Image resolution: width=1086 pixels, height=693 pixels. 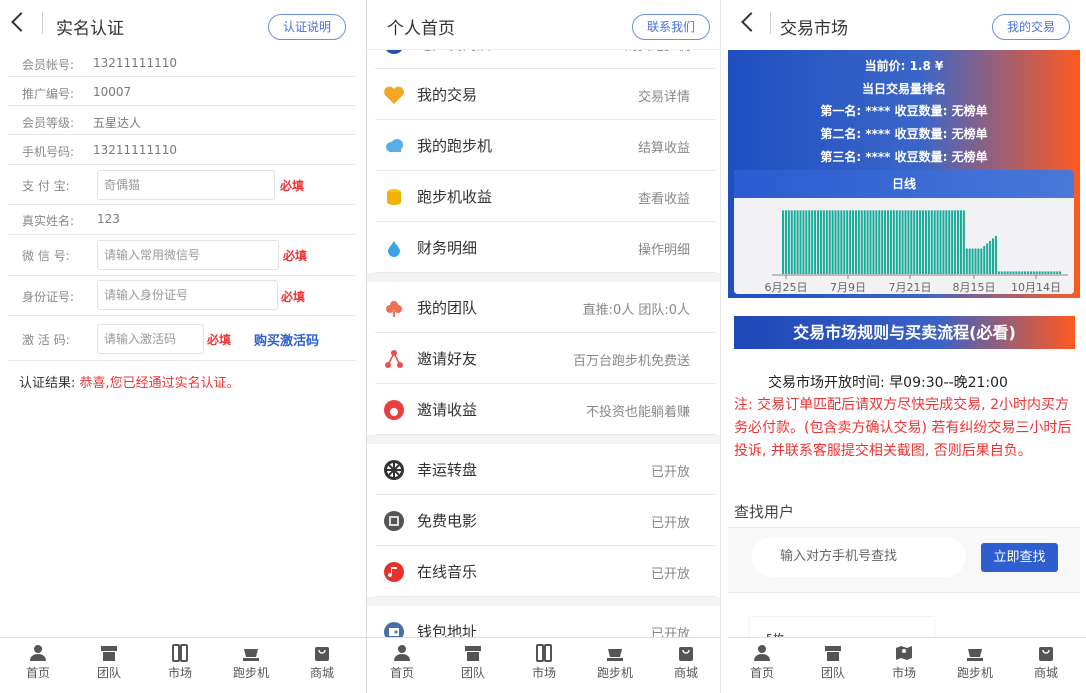 I want to click on person-icon, so click(x=38, y=653).